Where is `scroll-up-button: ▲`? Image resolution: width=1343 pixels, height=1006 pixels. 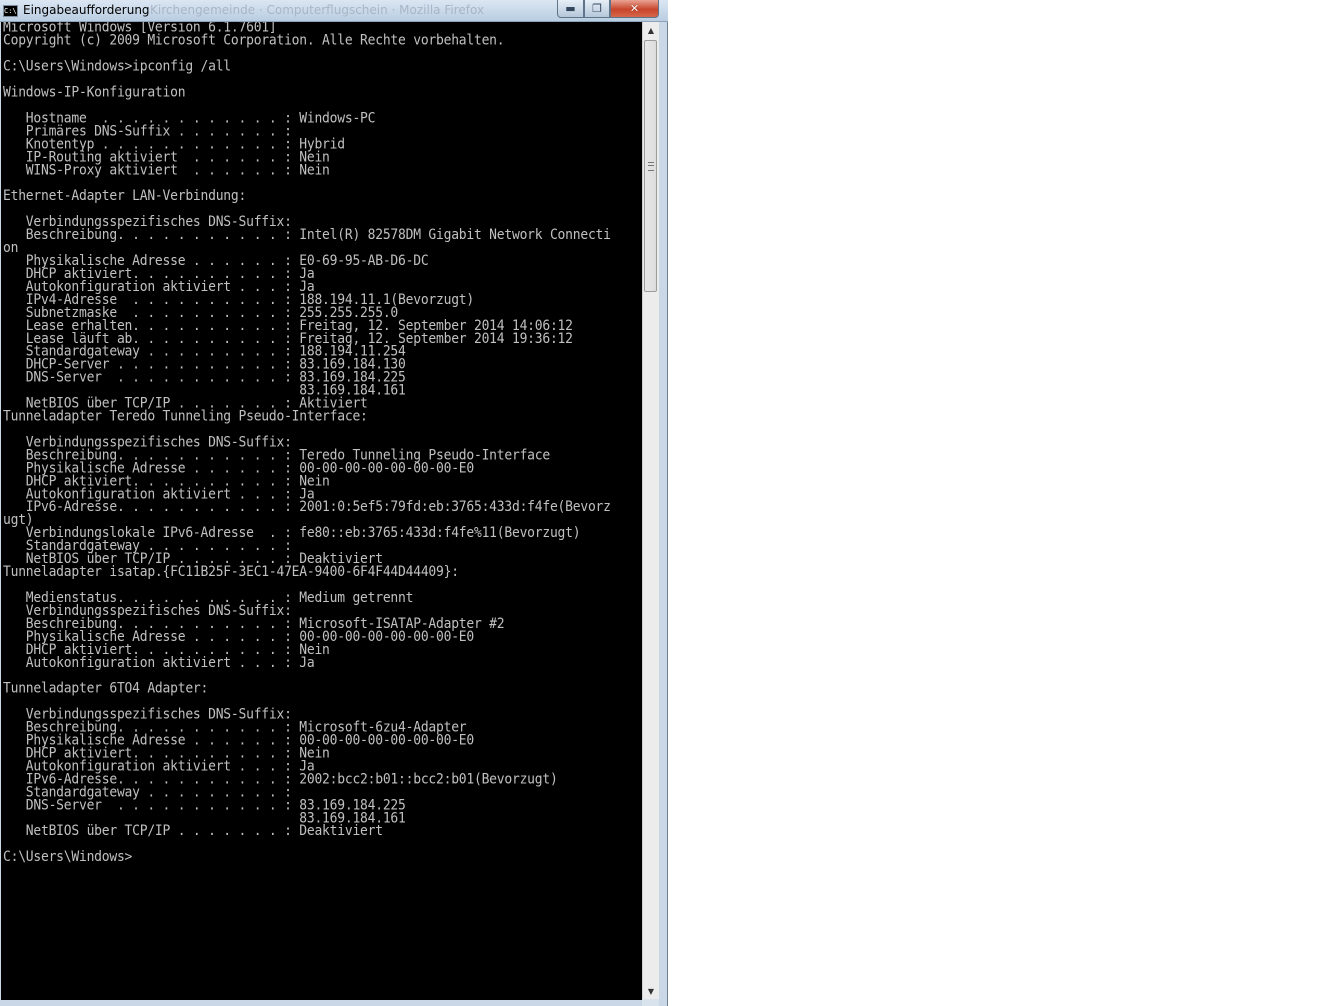
scroll-up-button: ▲ is located at coordinates (651, 30).